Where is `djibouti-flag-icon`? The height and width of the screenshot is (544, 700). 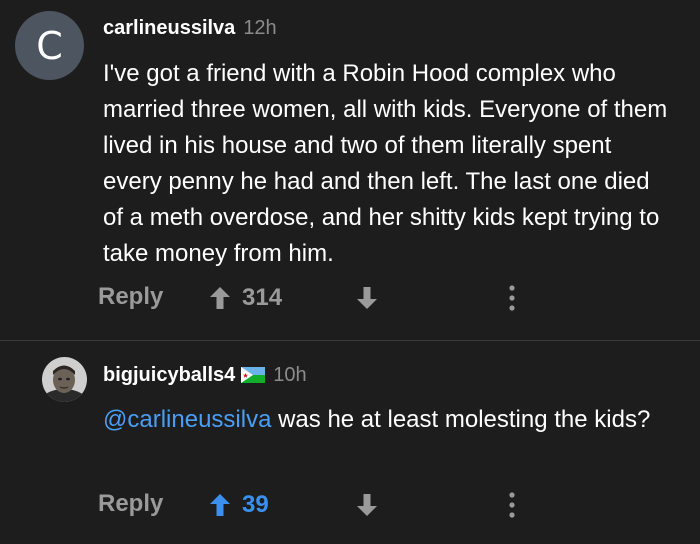 djibouti-flag-icon is located at coordinates (253, 375).